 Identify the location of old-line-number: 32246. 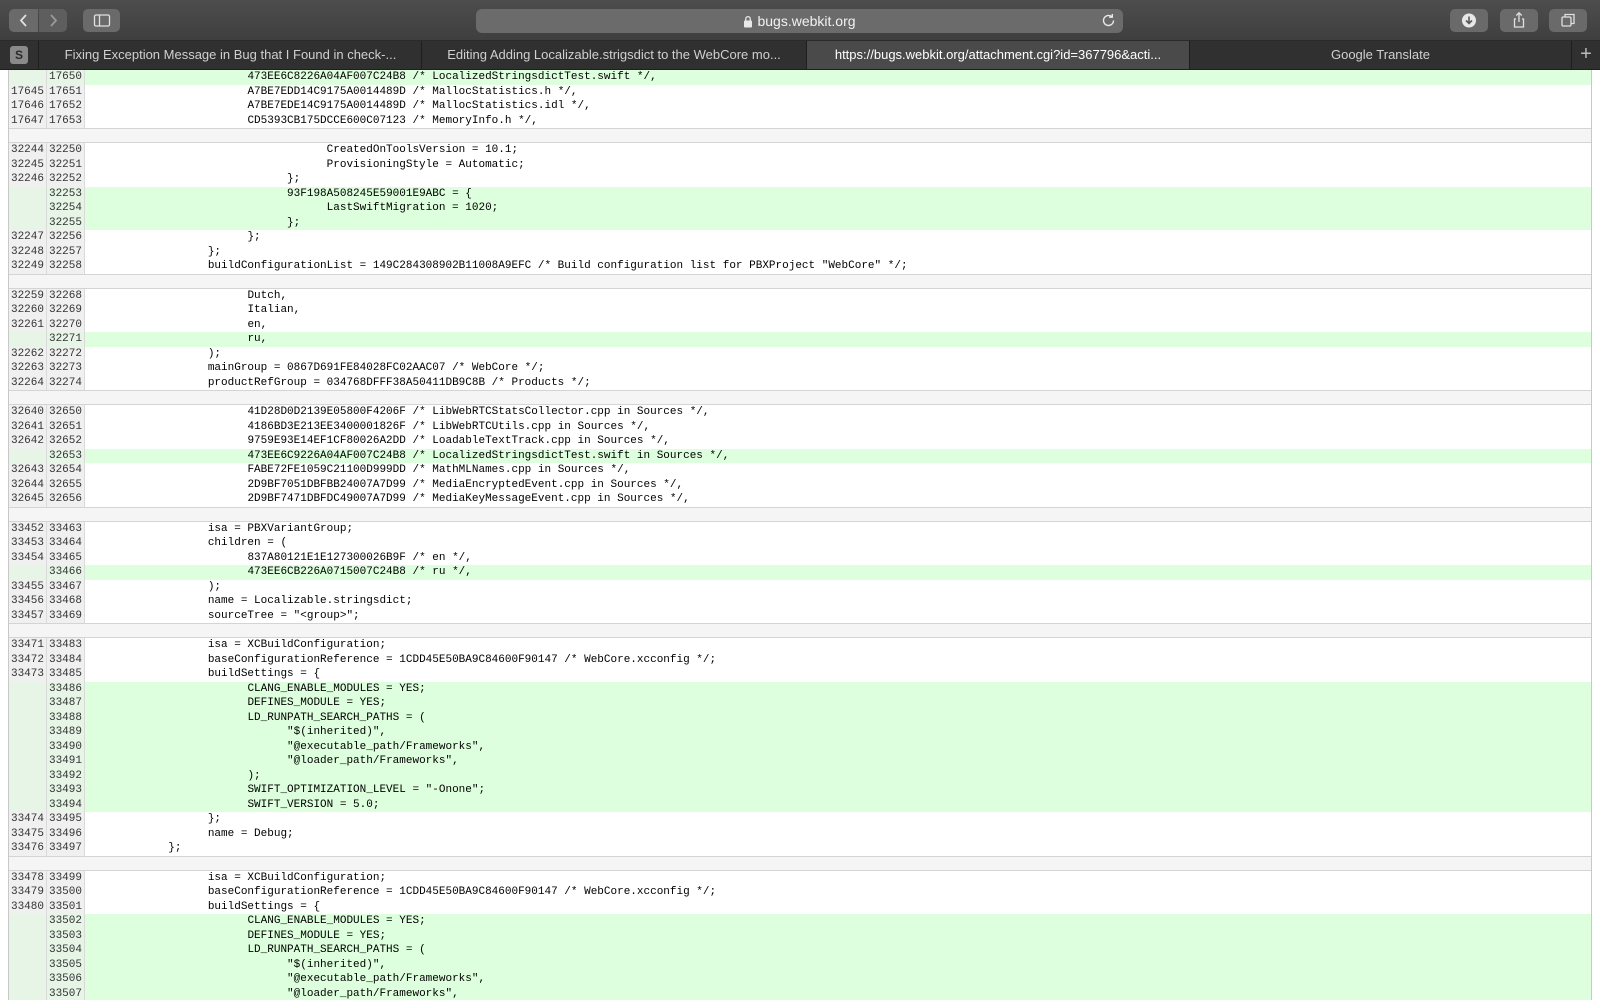
(28, 179).